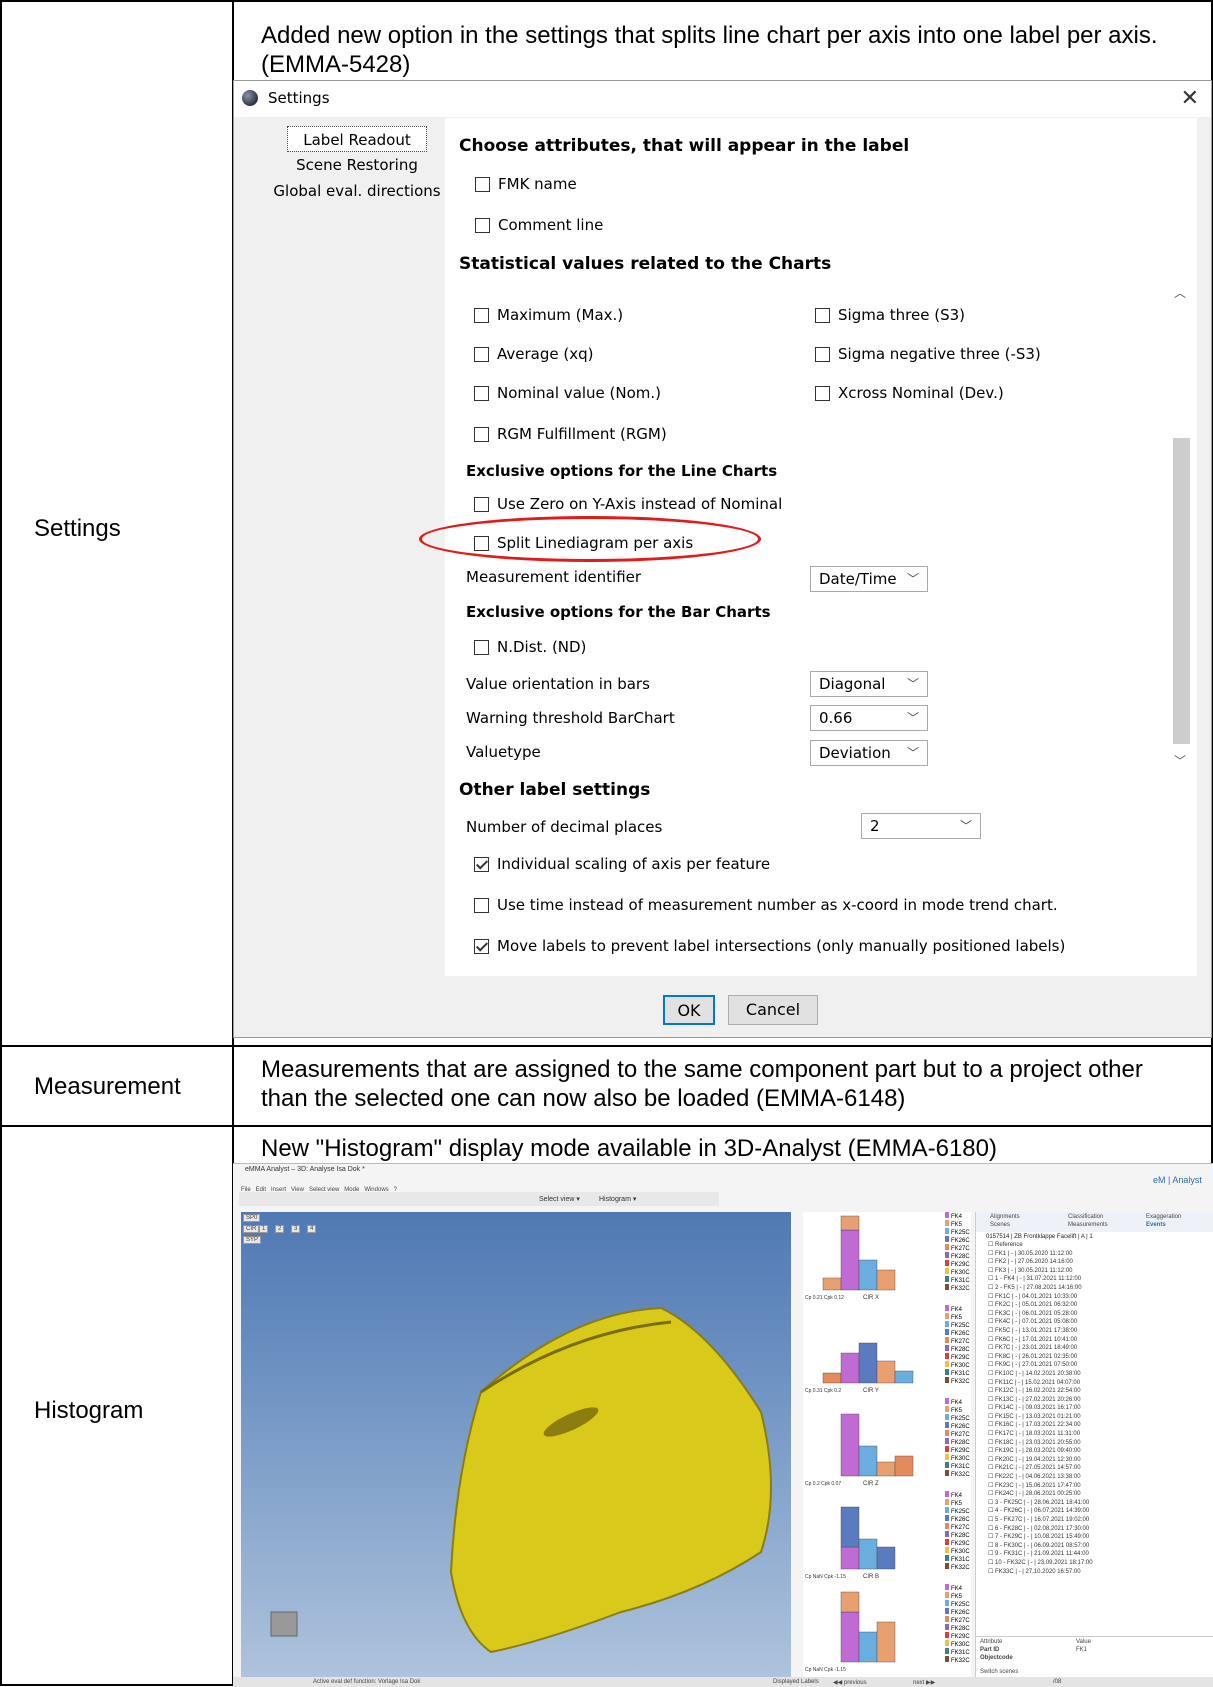 This screenshot has width=1213, height=1687. What do you see at coordinates (1099, 1279) in the screenshot?
I see `tree-item: ☐ 1 - FK4 | - | 31.07.2021 11:12:00` at bounding box center [1099, 1279].